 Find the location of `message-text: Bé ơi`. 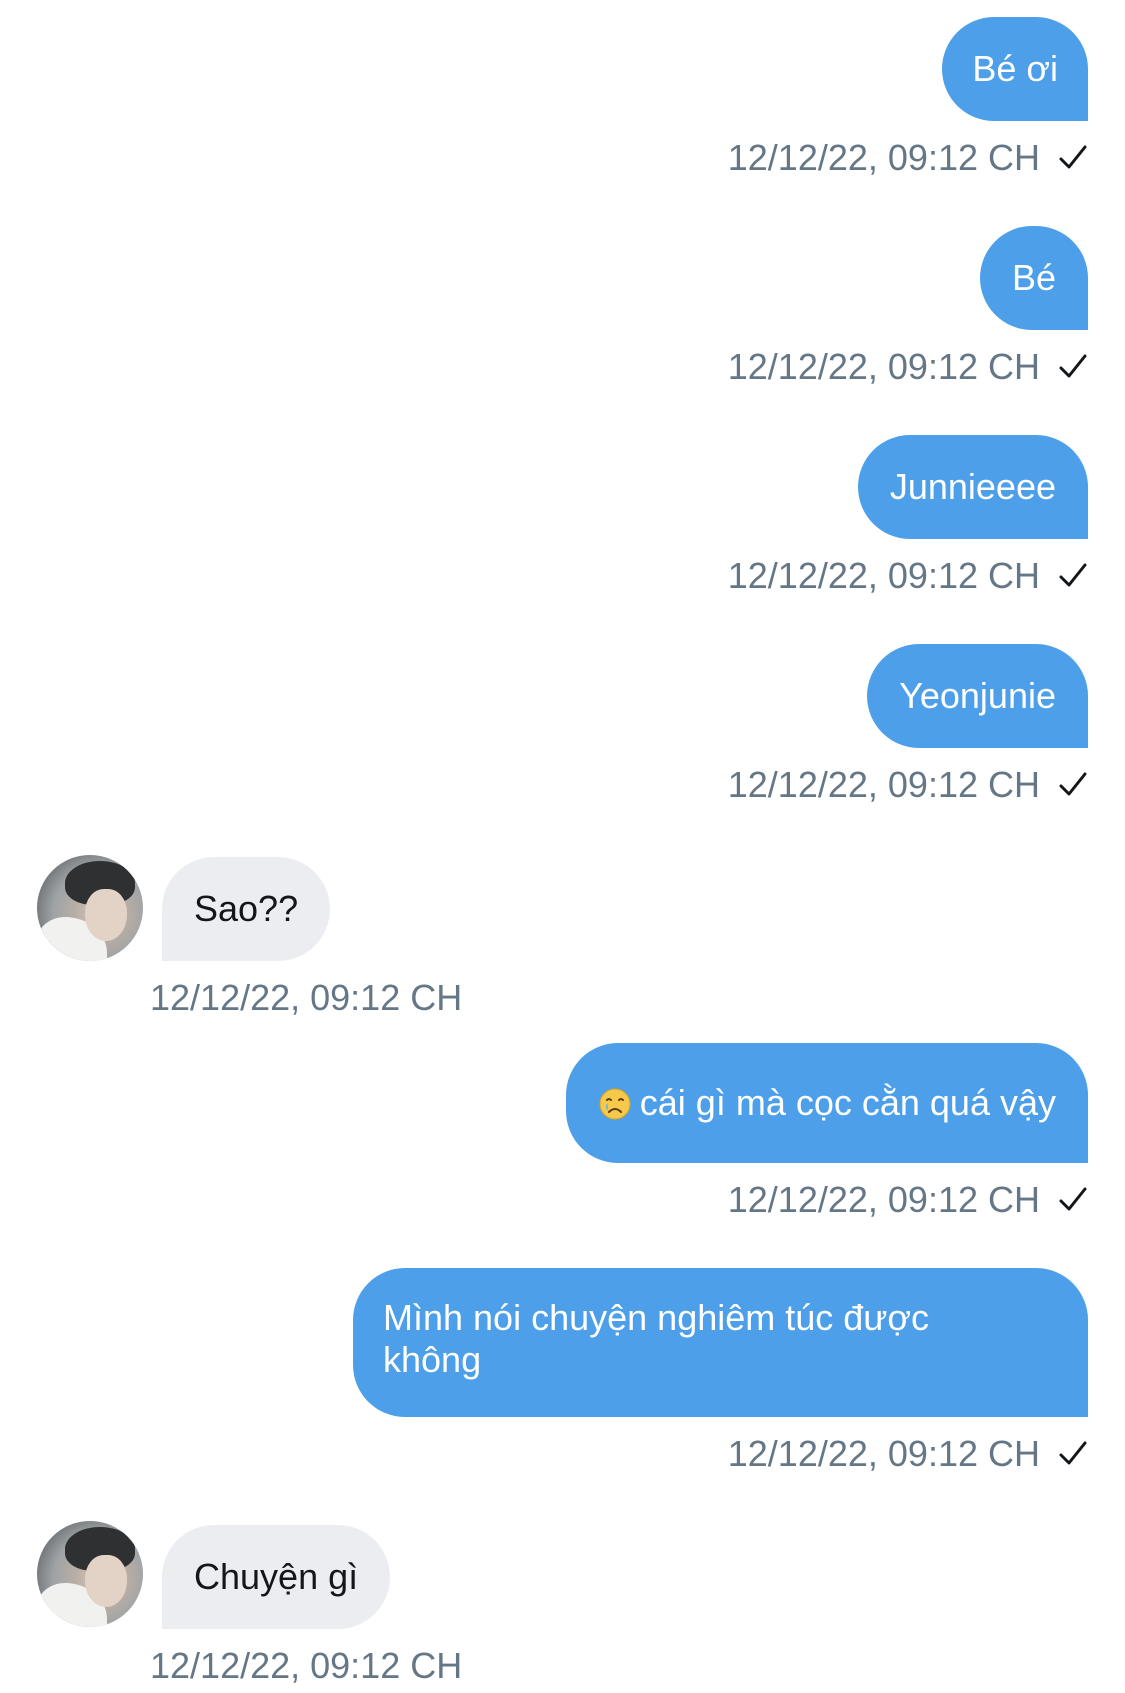

message-text: Bé ơi is located at coordinates (1015, 68).